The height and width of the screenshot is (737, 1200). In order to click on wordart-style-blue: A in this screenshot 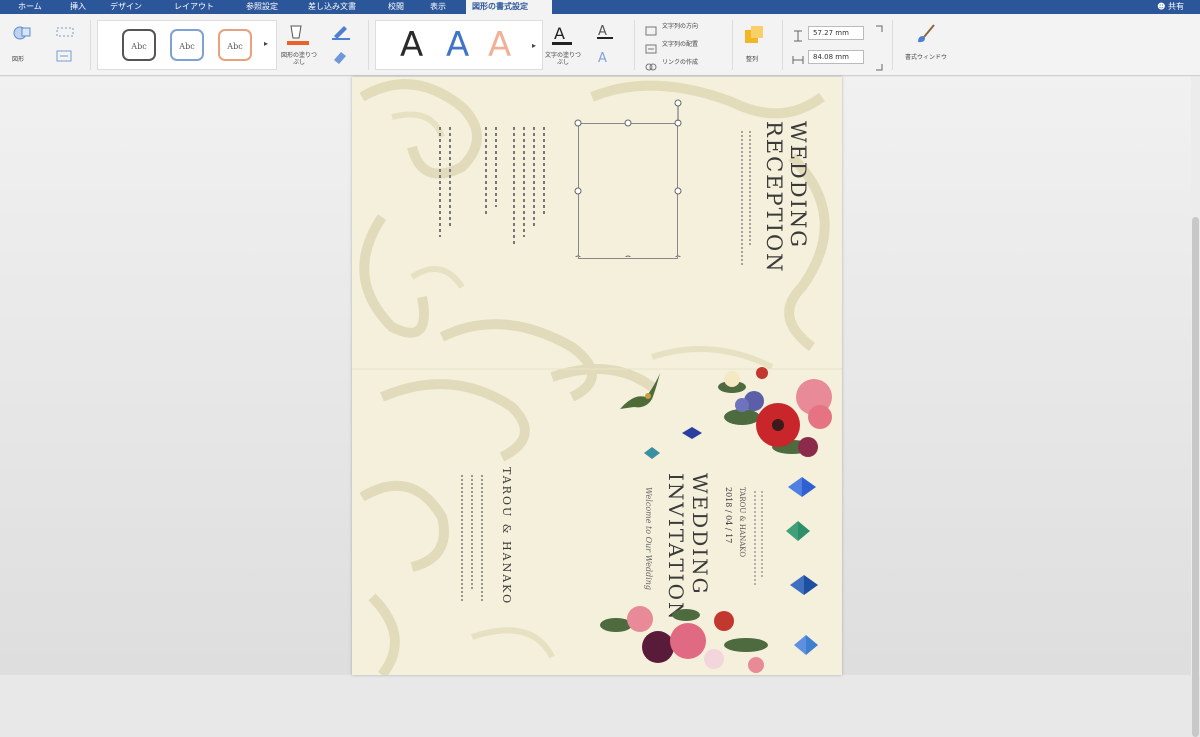, I will do `click(457, 45)`.